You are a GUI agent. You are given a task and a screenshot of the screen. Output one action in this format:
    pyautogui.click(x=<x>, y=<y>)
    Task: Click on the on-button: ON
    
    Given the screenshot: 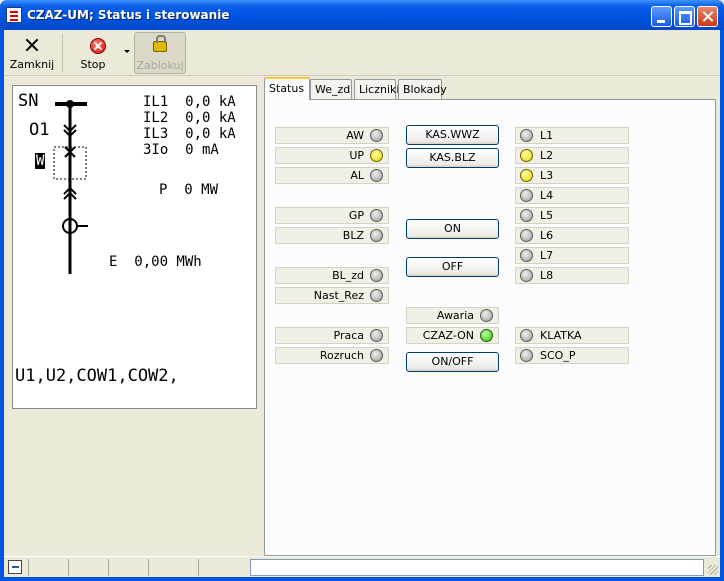 What is the action you would take?
    pyautogui.click(x=452, y=229)
    